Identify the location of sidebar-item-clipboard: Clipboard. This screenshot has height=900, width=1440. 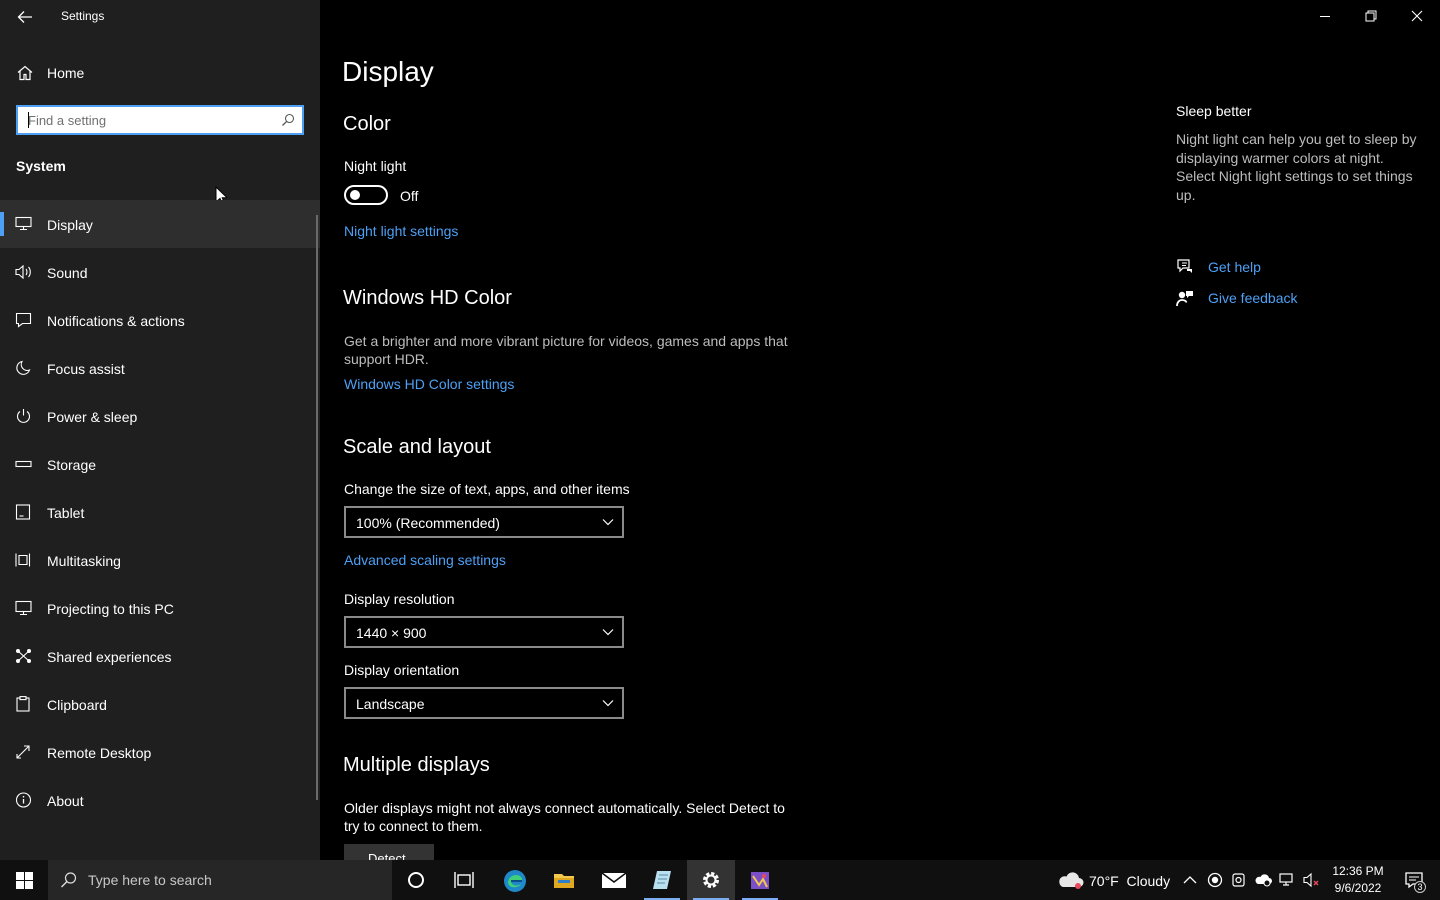
(160, 704).